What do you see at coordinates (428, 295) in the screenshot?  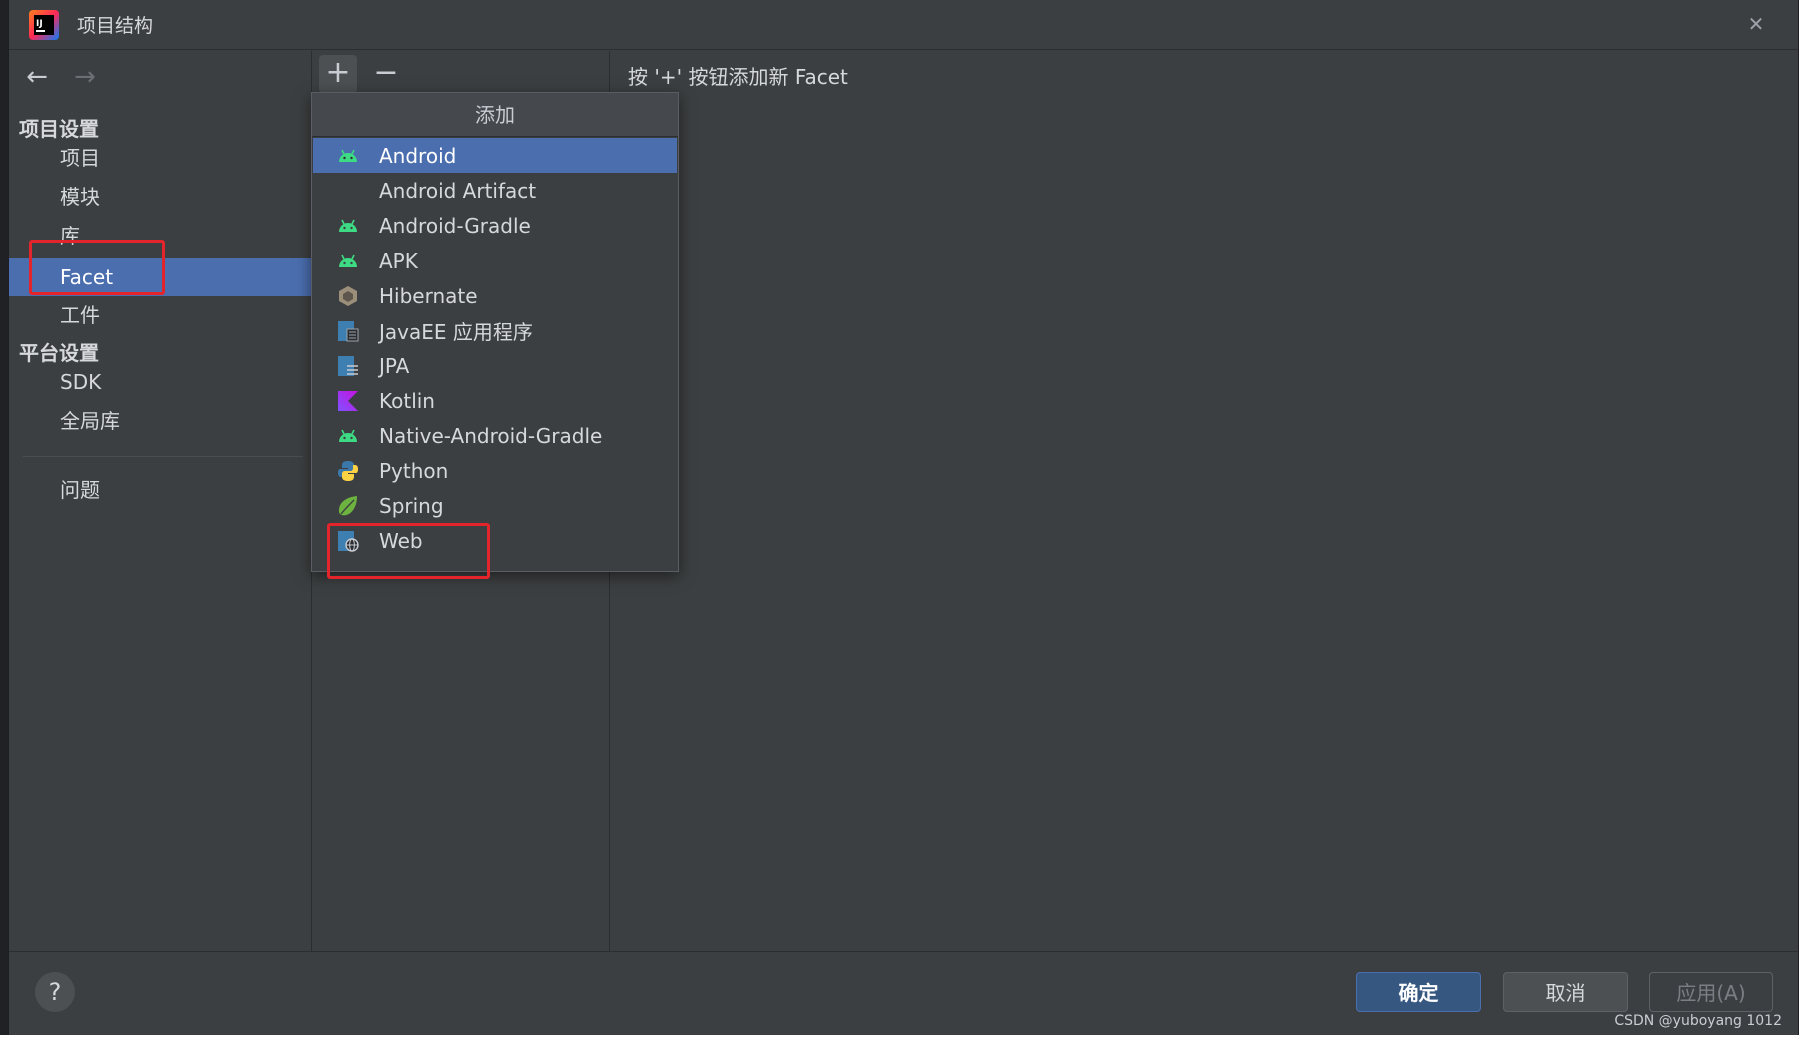 I see `popup-item-label: Hibernate` at bounding box center [428, 295].